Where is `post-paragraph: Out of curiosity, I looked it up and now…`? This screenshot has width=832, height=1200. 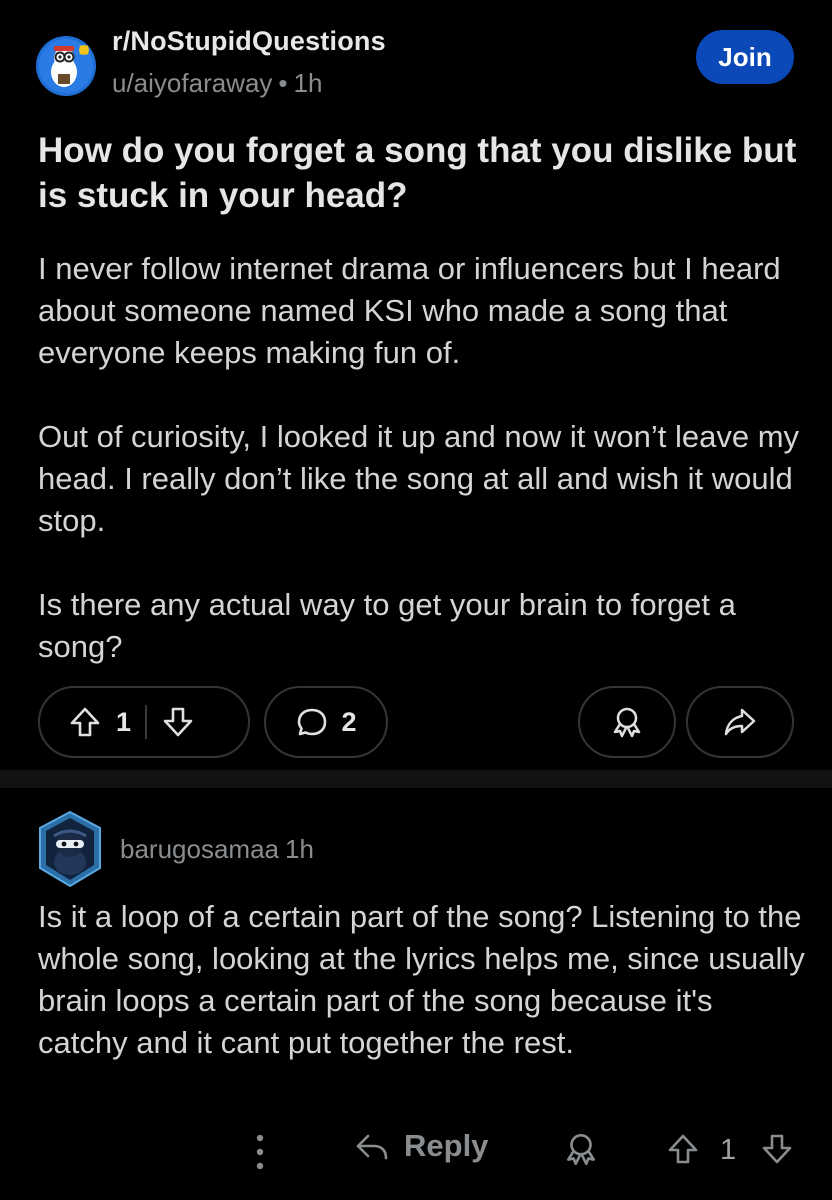
post-paragraph: Out of curiosity, I looked it up and now… is located at coordinates (419, 478).